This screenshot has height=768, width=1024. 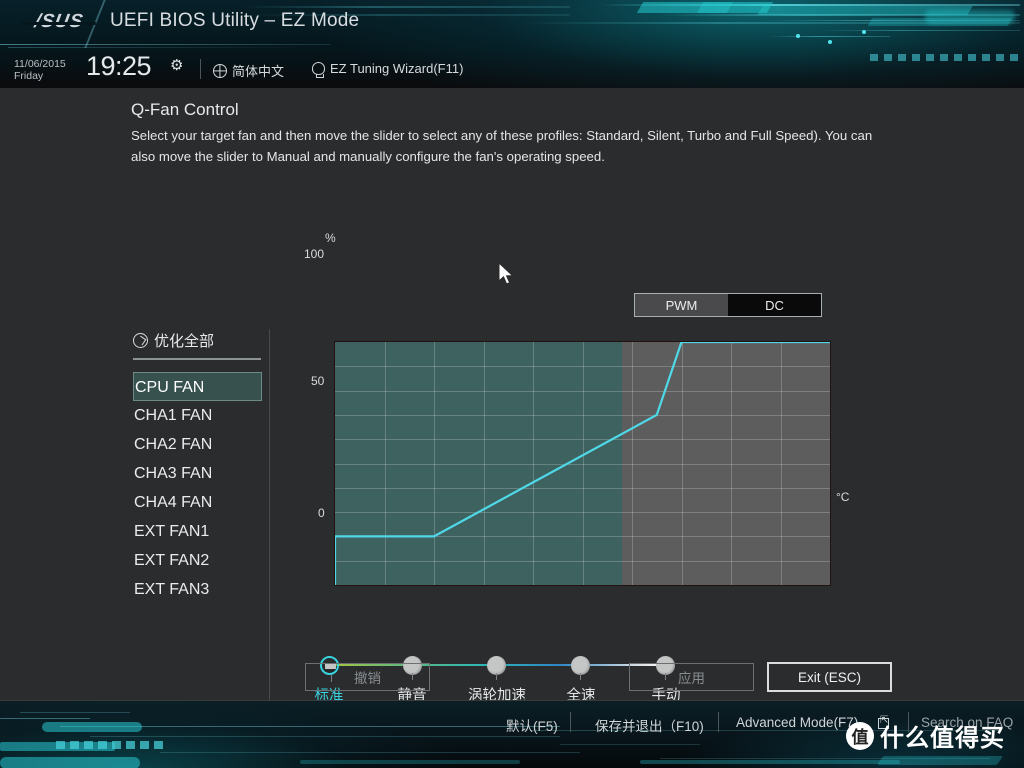 I want to click on exit-button: Exit (ESC), so click(x=829, y=677).